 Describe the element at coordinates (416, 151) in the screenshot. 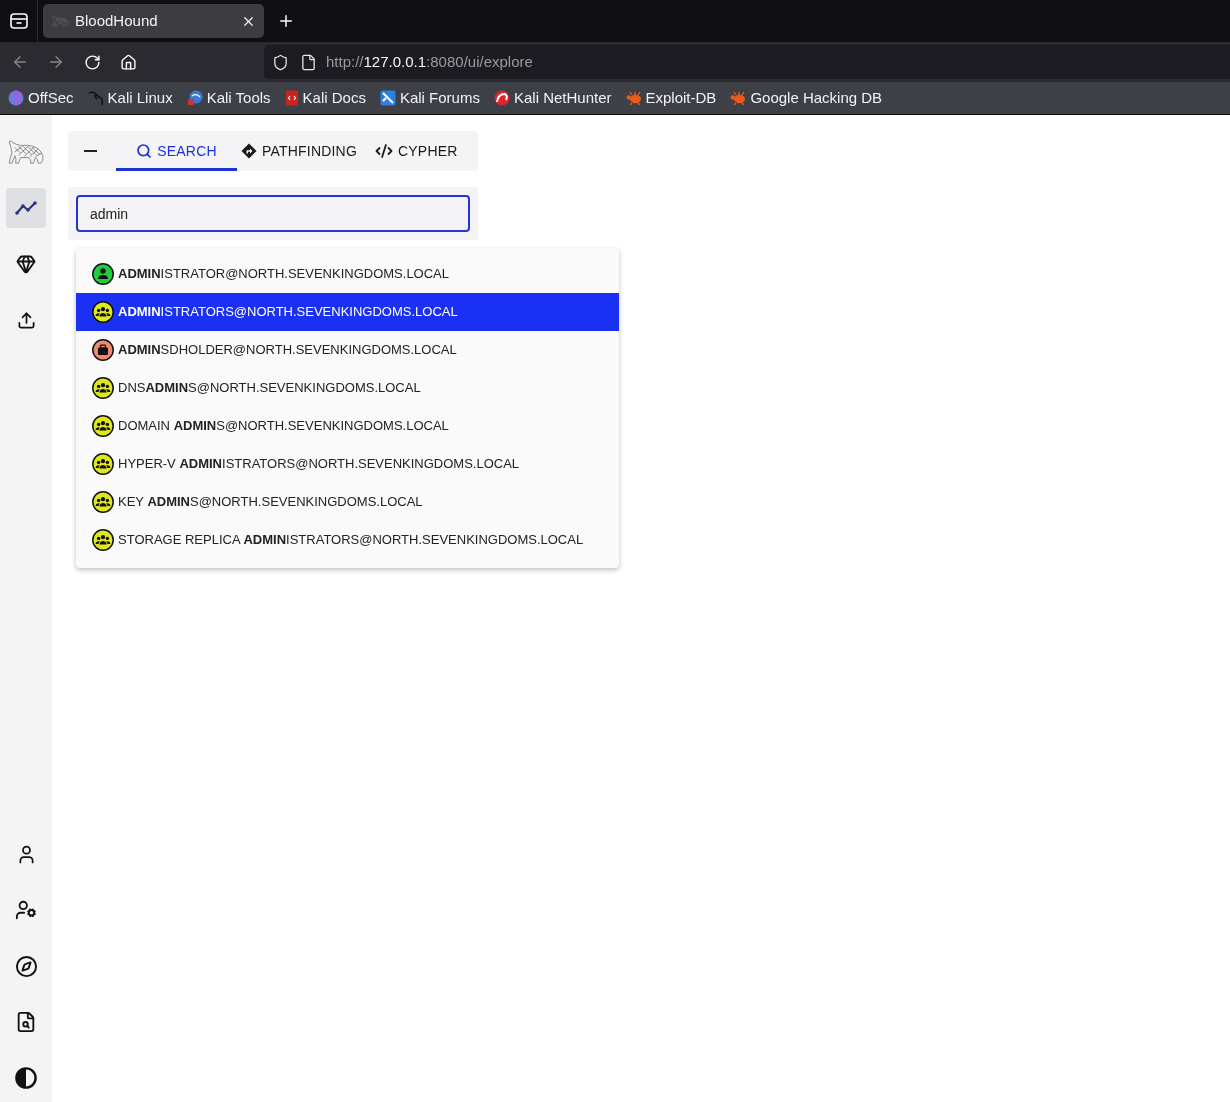

I see `cypher-tab: CYPHER` at that location.